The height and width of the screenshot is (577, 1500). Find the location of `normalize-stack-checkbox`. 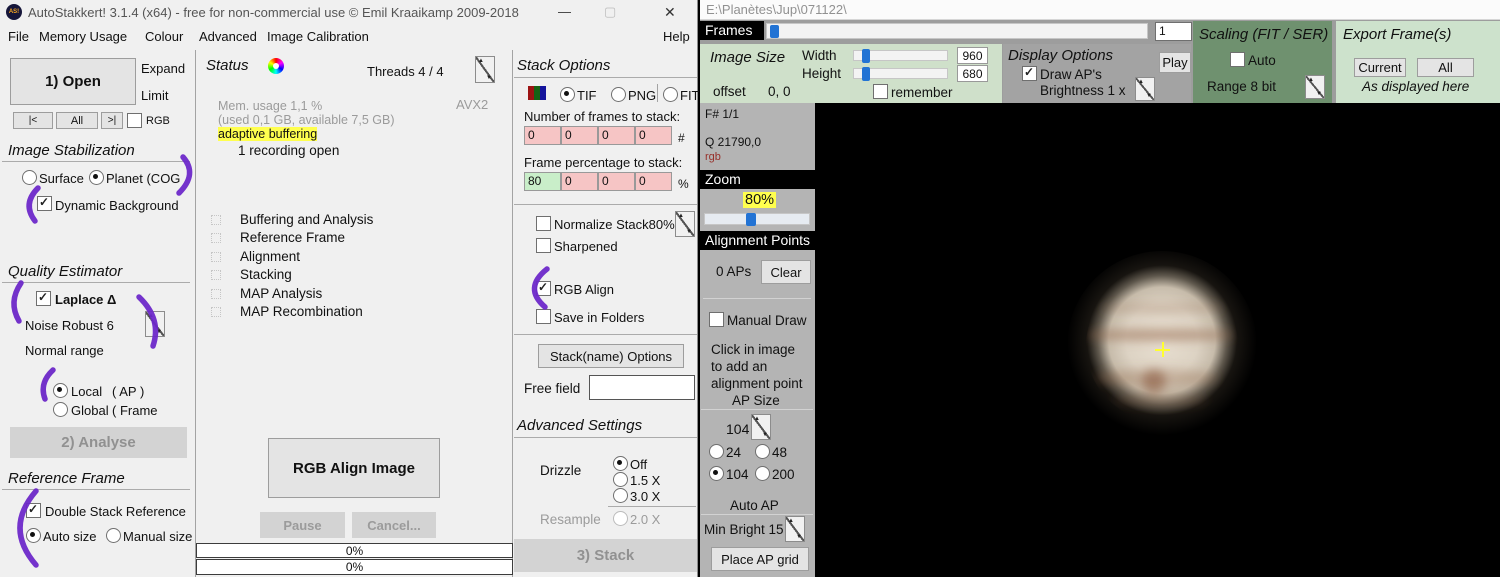

normalize-stack-checkbox is located at coordinates (543, 223).